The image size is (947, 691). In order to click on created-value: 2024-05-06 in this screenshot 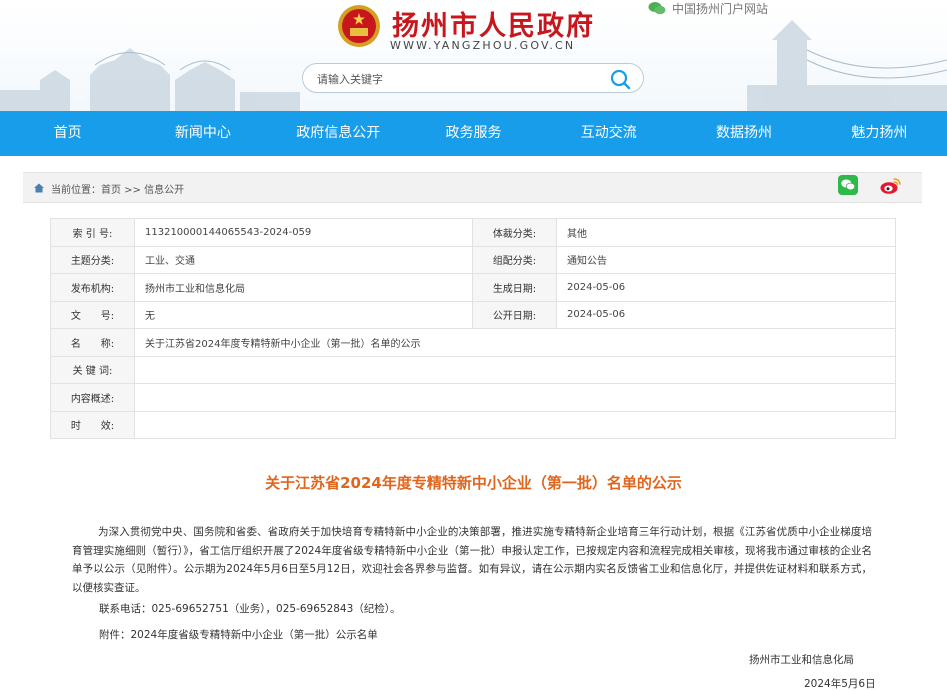, I will do `click(726, 287)`.